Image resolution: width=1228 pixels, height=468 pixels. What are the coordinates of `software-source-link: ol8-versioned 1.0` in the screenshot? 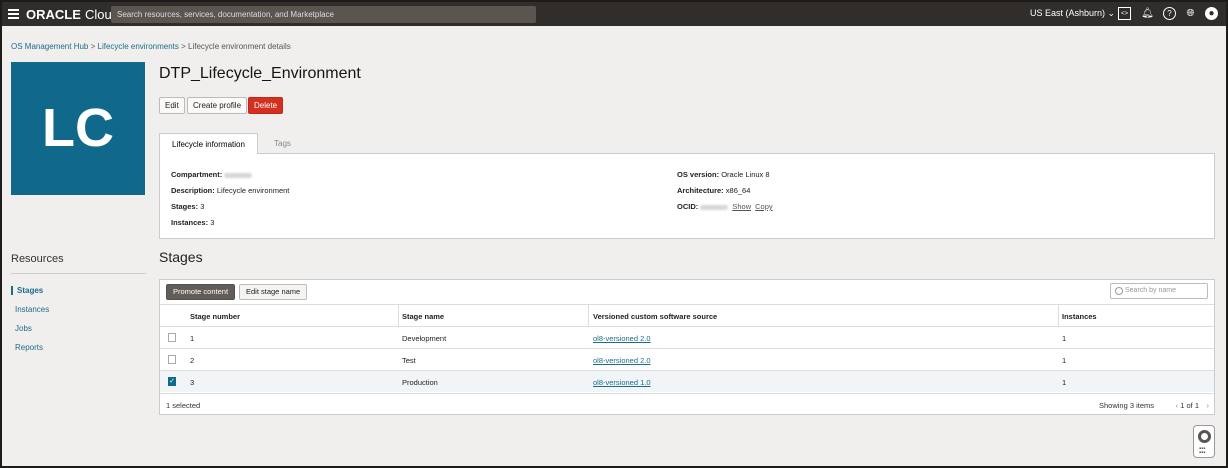 It's located at (622, 382).